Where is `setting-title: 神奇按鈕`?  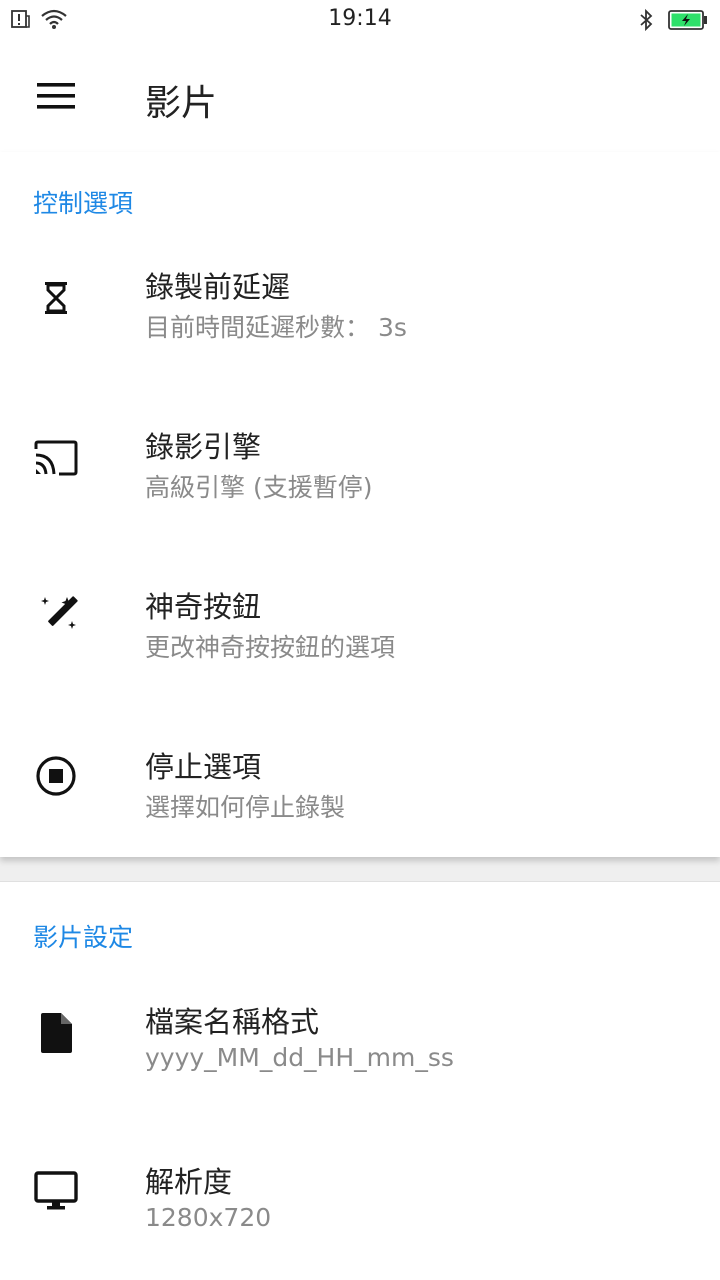 setting-title: 神奇按鈕 is located at coordinates (203, 607).